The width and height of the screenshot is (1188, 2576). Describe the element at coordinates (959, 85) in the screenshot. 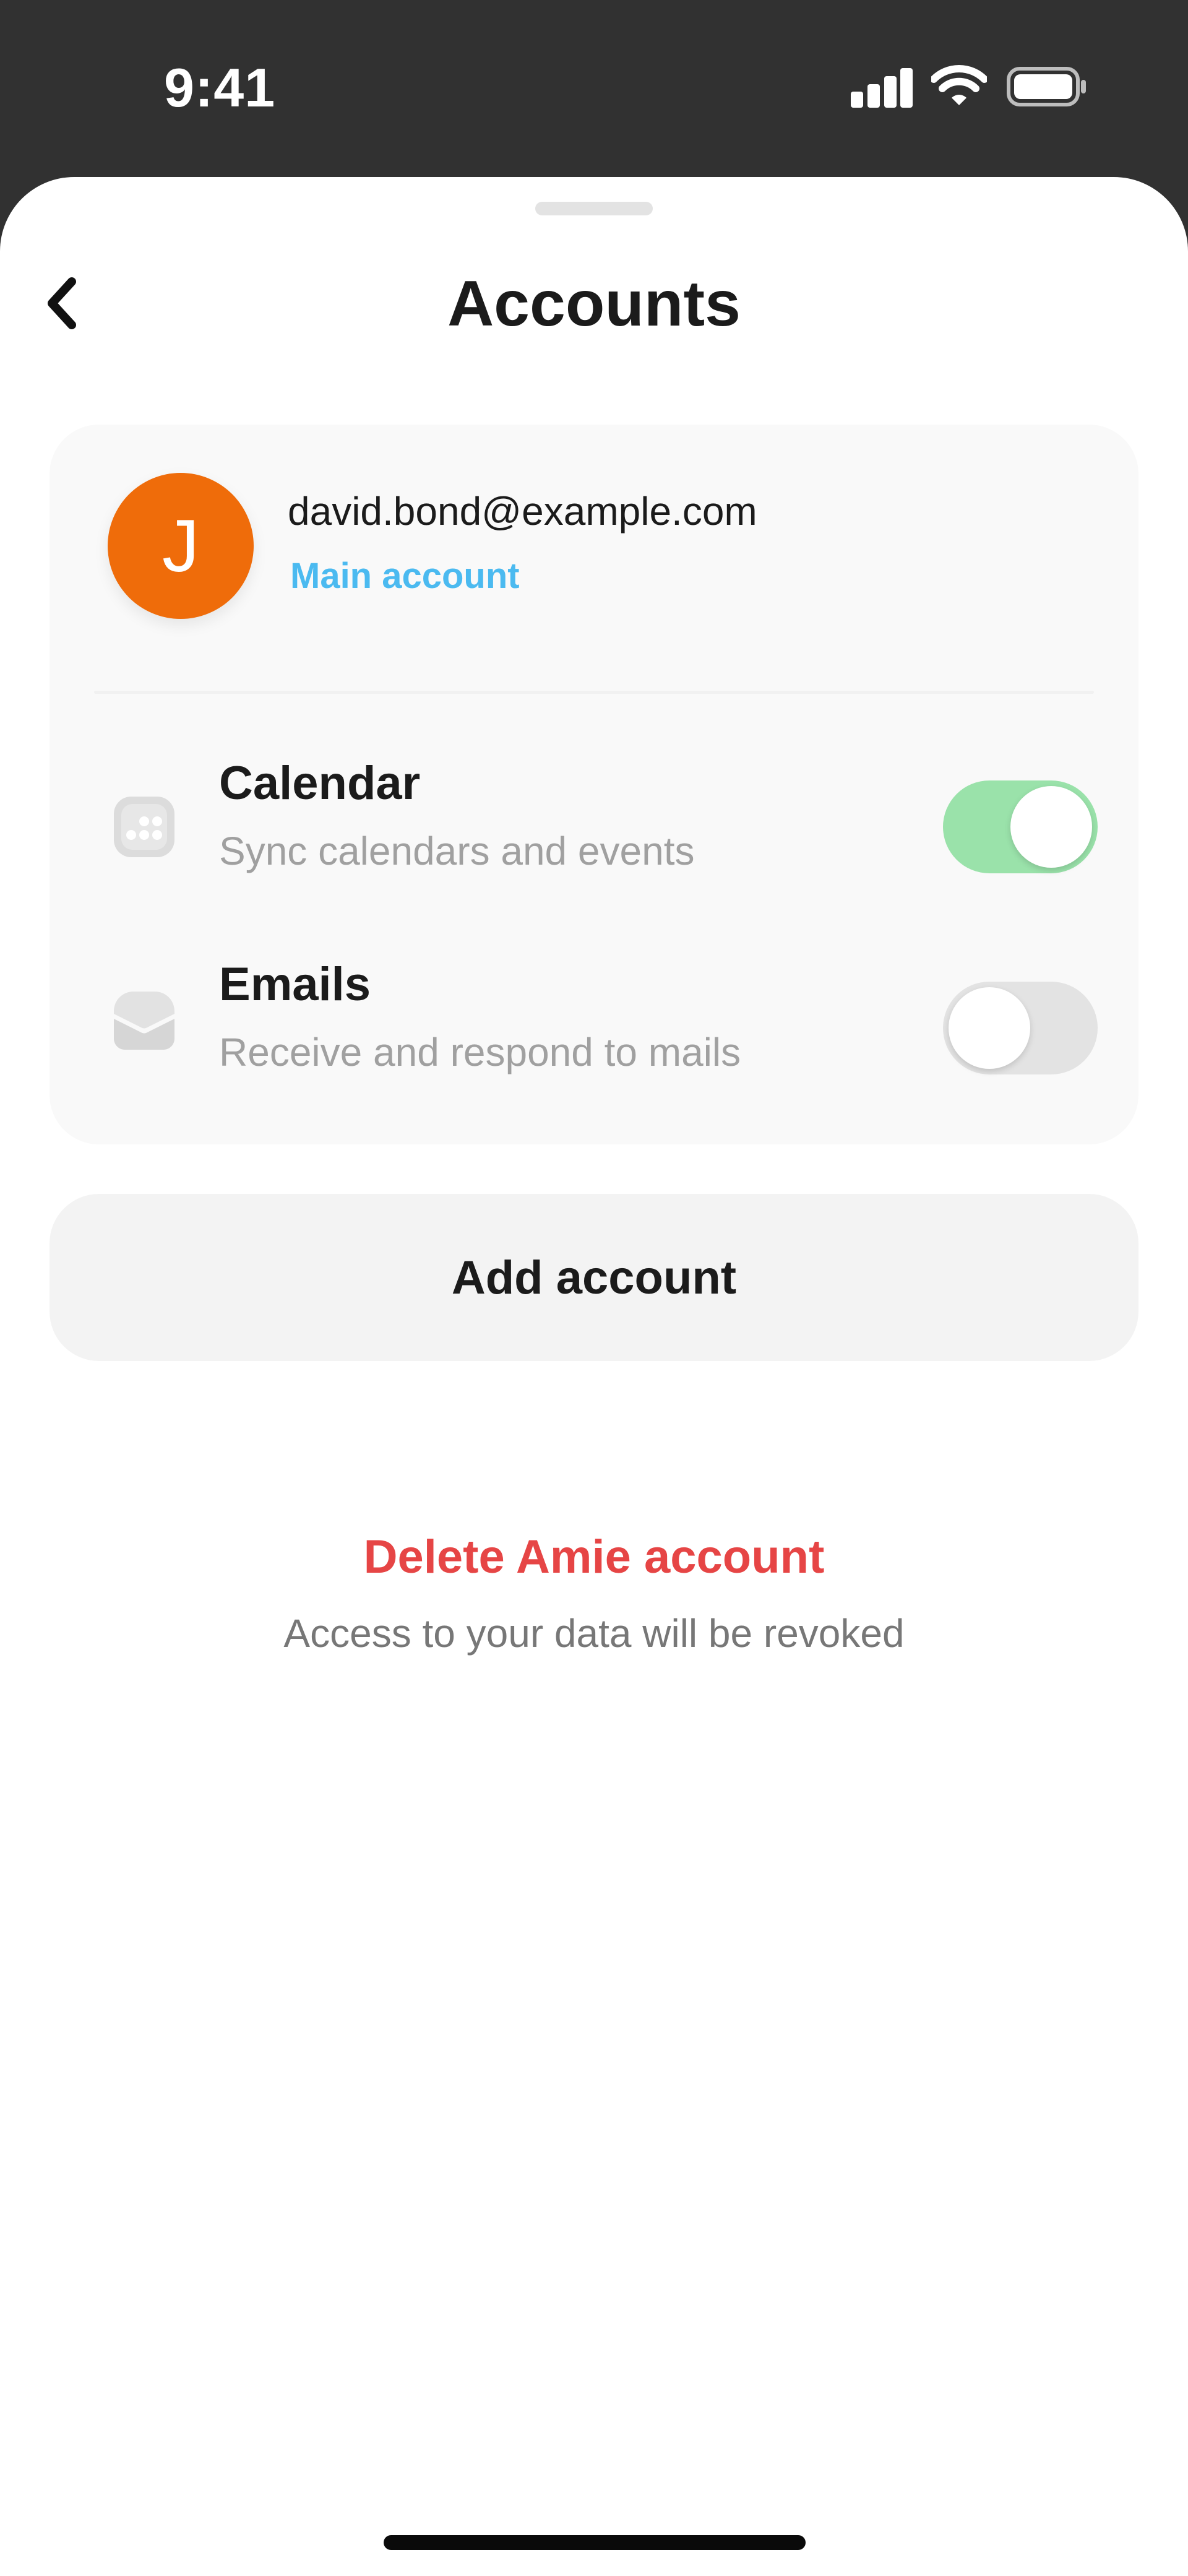

I see `wifi-icon` at that location.